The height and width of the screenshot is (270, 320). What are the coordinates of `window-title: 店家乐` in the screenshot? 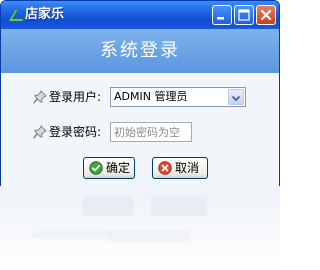 It's located at (45, 14).